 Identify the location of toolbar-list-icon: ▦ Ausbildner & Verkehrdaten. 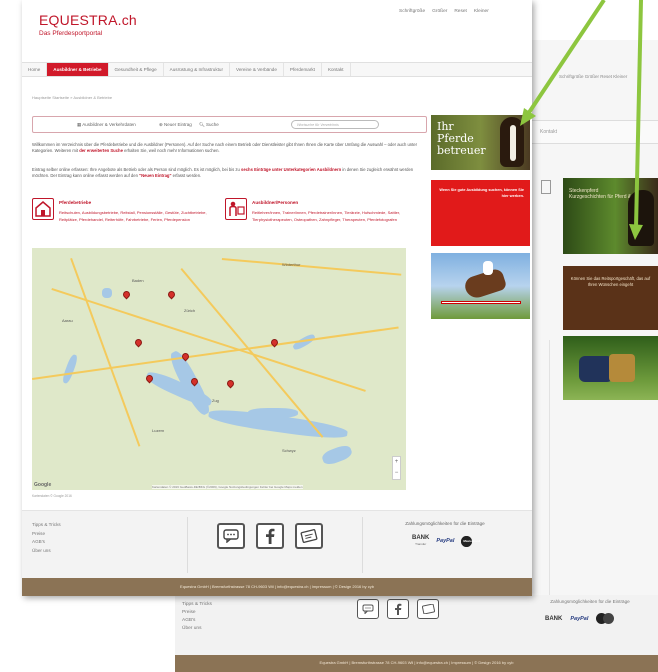
(106, 125).